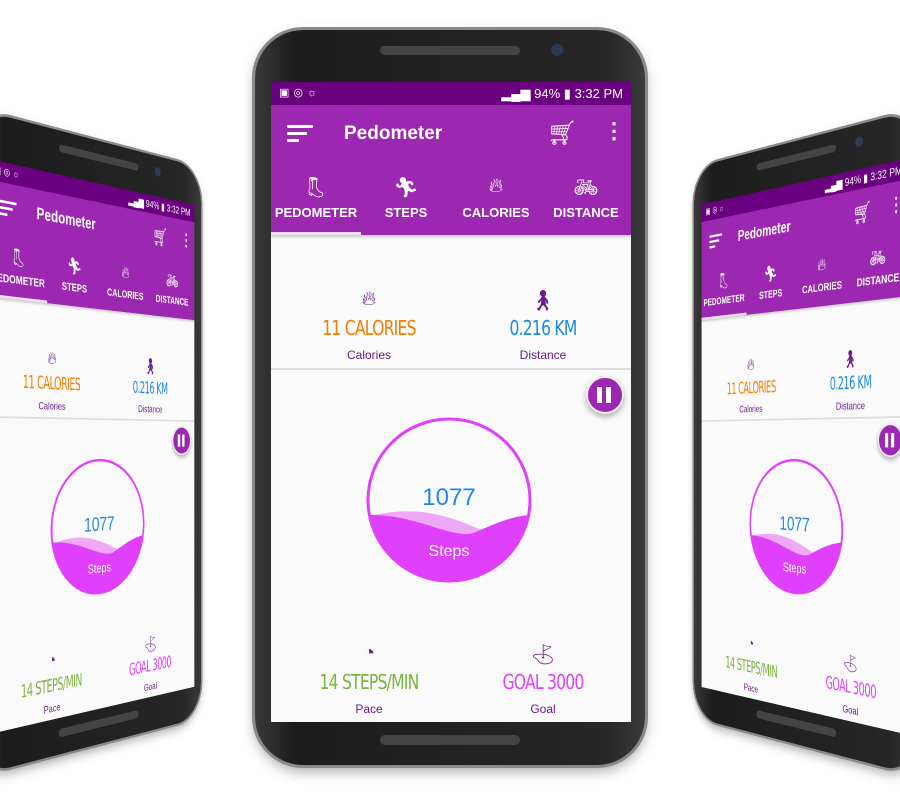 Image resolution: width=900 pixels, height=800 pixels. What do you see at coordinates (450, 740) in the screenshot?
I see `bottom-speaker` at bounding box center [450, 740].